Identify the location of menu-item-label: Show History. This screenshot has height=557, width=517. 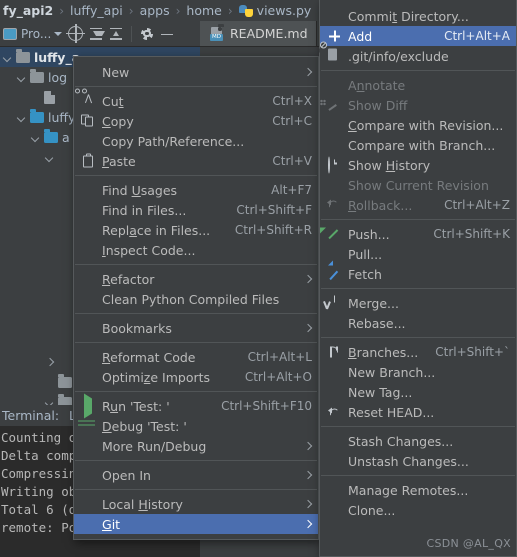
(389, 165).